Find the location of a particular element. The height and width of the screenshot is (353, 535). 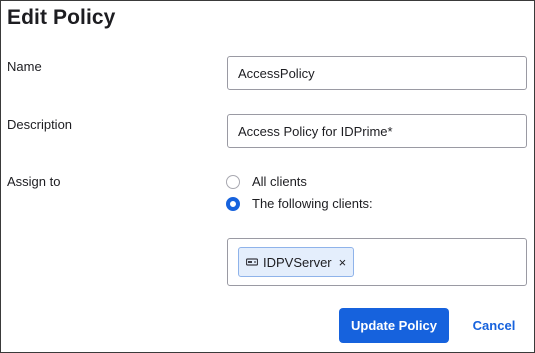

radio-following-clients-label: The following clients: is located at coordinates (312, 203).